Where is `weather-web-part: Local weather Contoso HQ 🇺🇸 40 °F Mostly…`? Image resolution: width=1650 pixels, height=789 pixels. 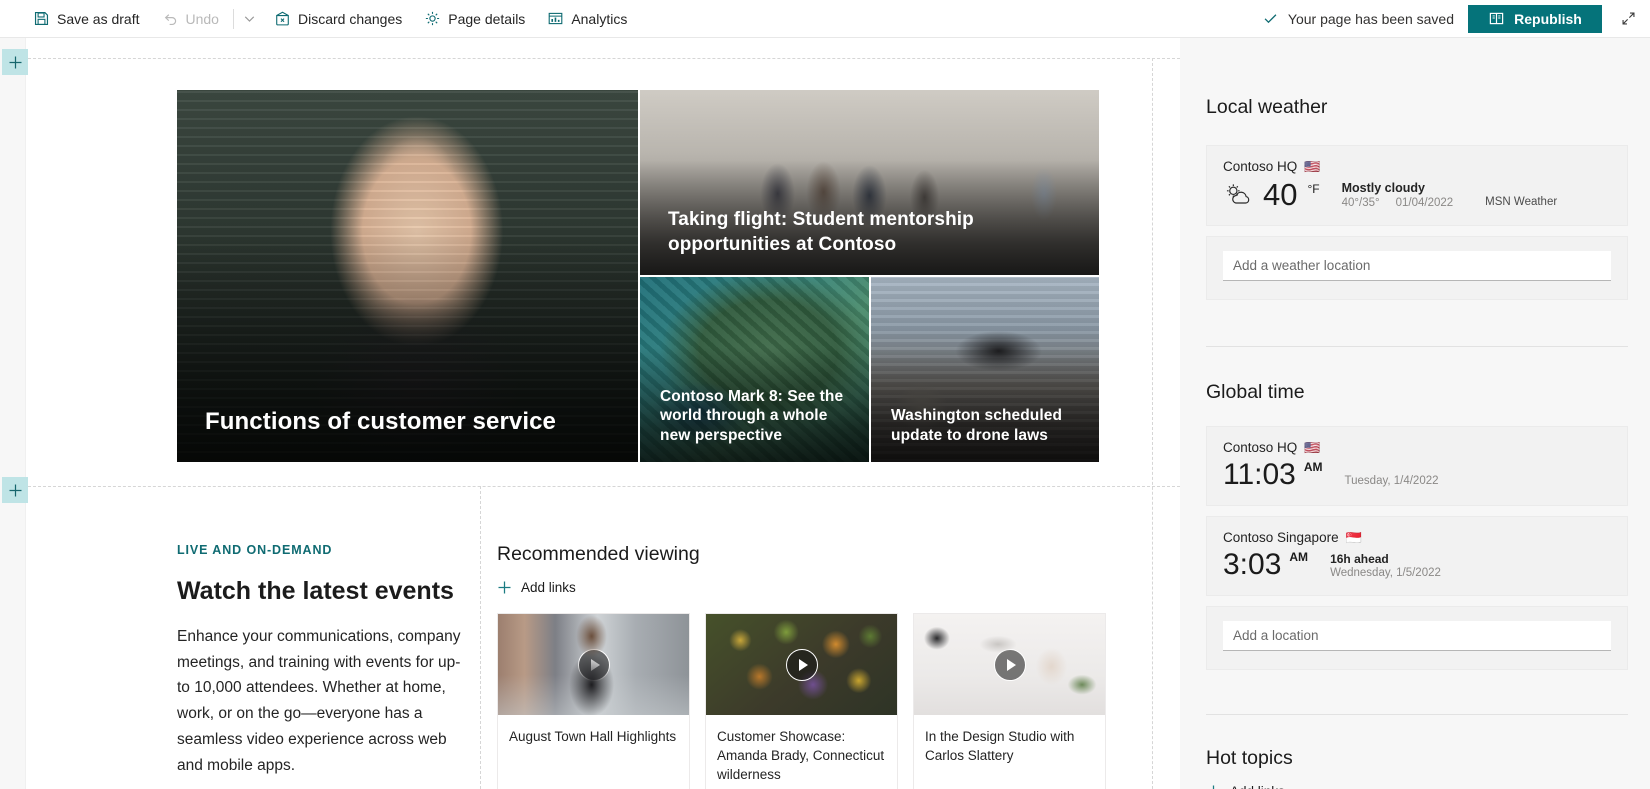
weather-web-part: Local weather Contoso HQ 🇺🇸 40 °F Mostly… is located at coordinates (1417, 169).